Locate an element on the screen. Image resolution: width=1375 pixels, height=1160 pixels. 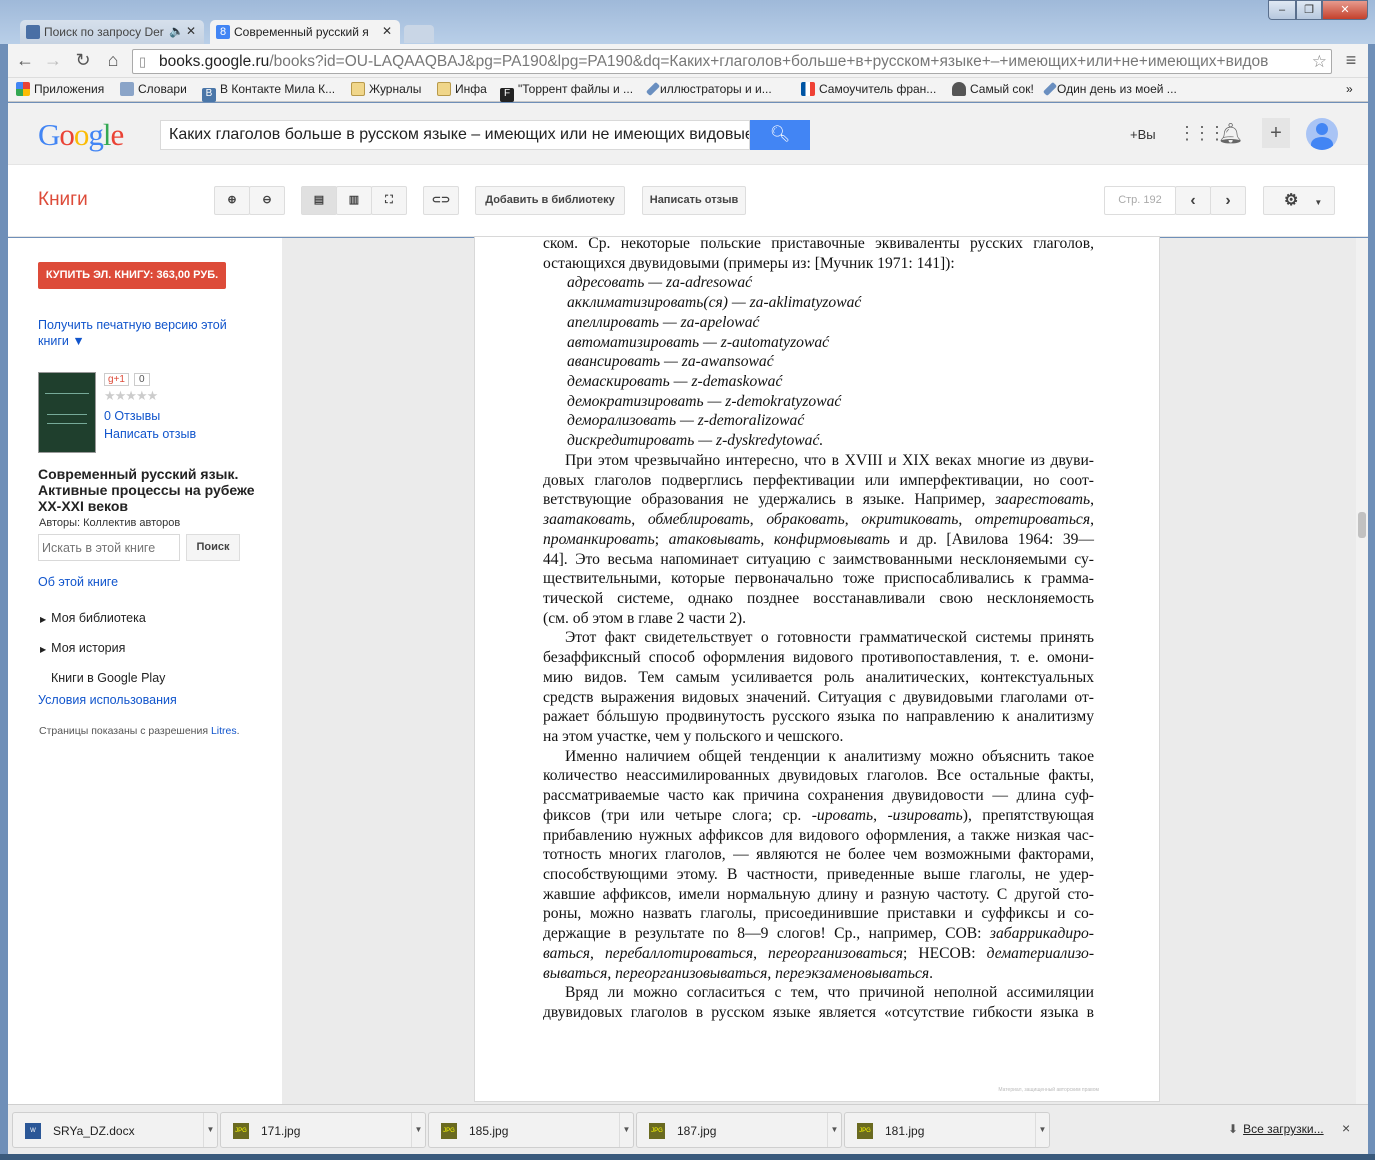
terms-link: Условия использования is located at coordinates (107, 700).